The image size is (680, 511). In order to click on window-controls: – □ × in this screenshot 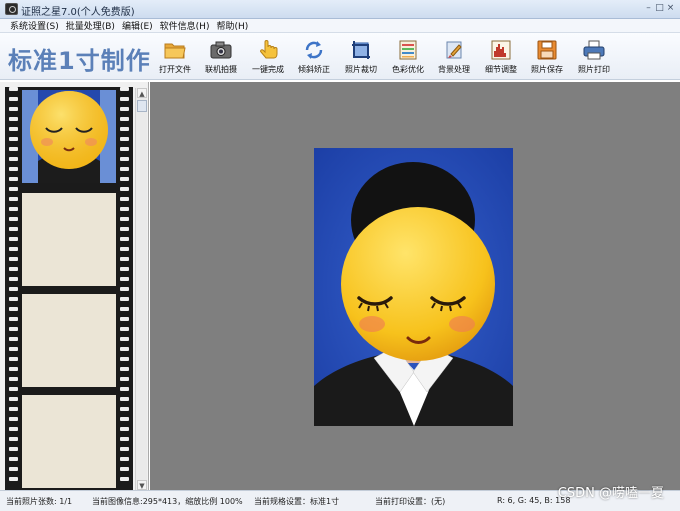, I will do `click(659, 8)`.